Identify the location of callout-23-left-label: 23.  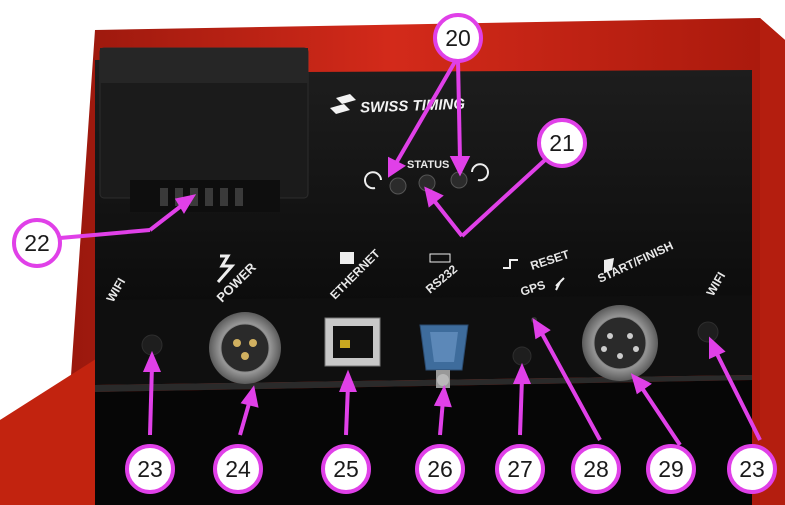
(150, 469).